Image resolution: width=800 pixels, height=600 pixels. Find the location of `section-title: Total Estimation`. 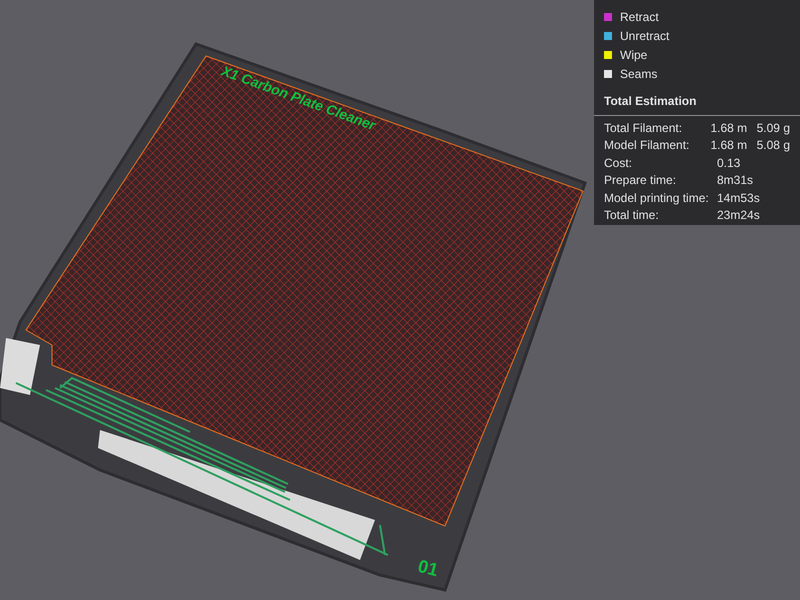

section-title: Total Estimation is located at coordinates (650, 101).